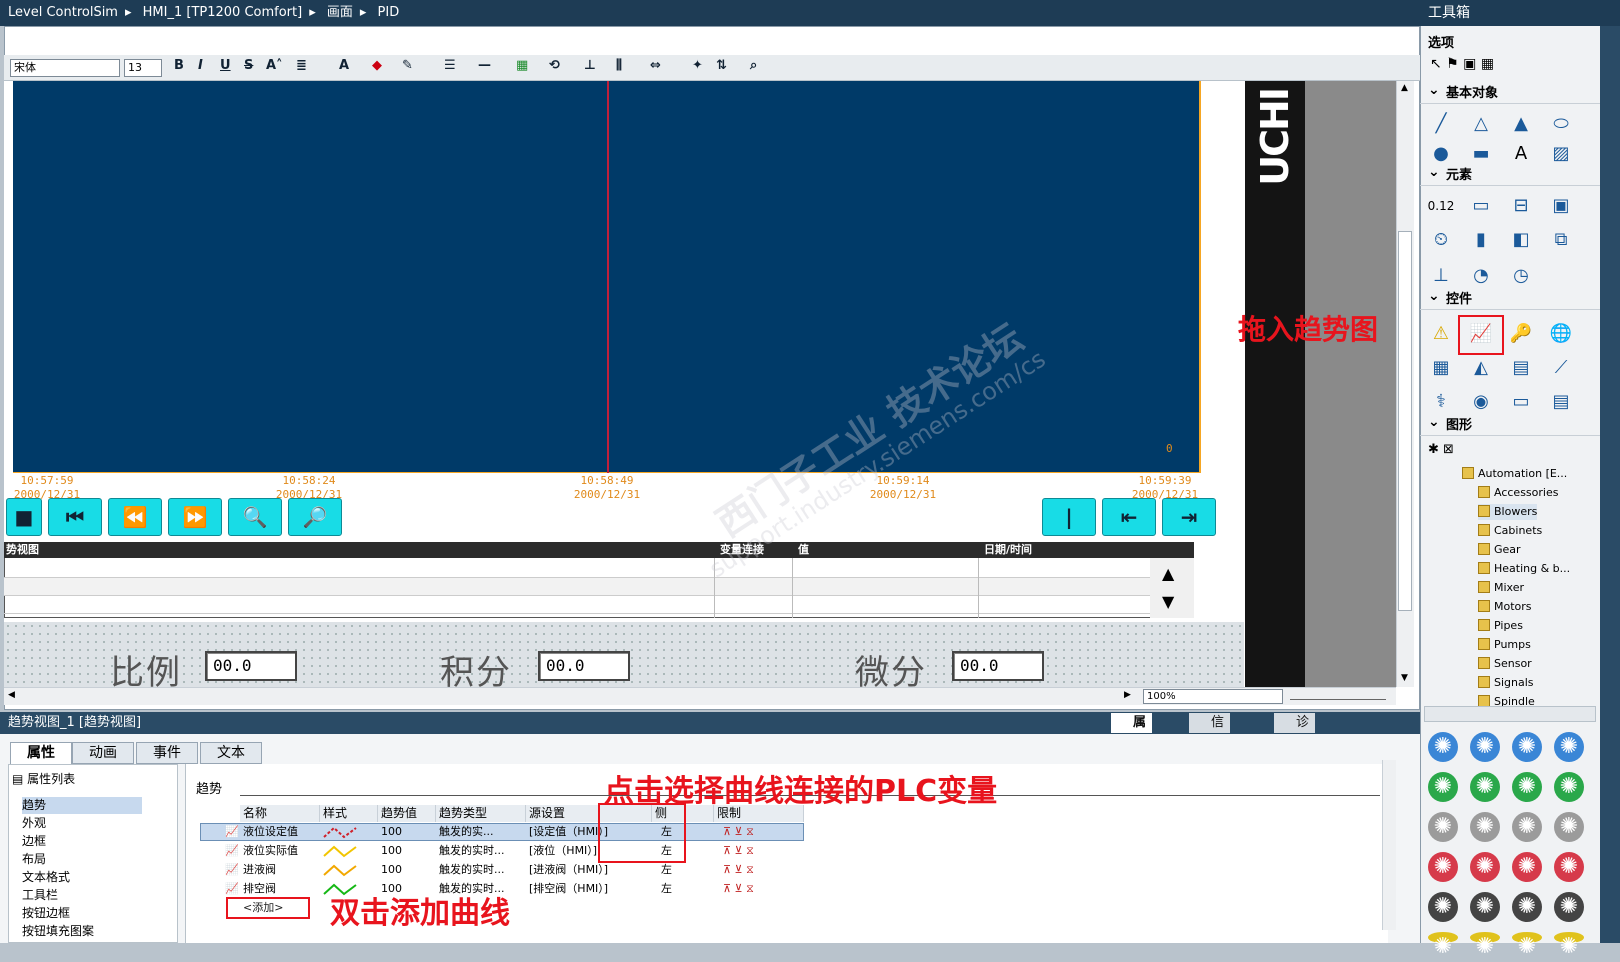 This screenshot has height=962, width=1620. What do you see at coordinates (554, 65) in the screenshot?
I see `rotate-icon: ⟲` at bounding box center [554, 65].